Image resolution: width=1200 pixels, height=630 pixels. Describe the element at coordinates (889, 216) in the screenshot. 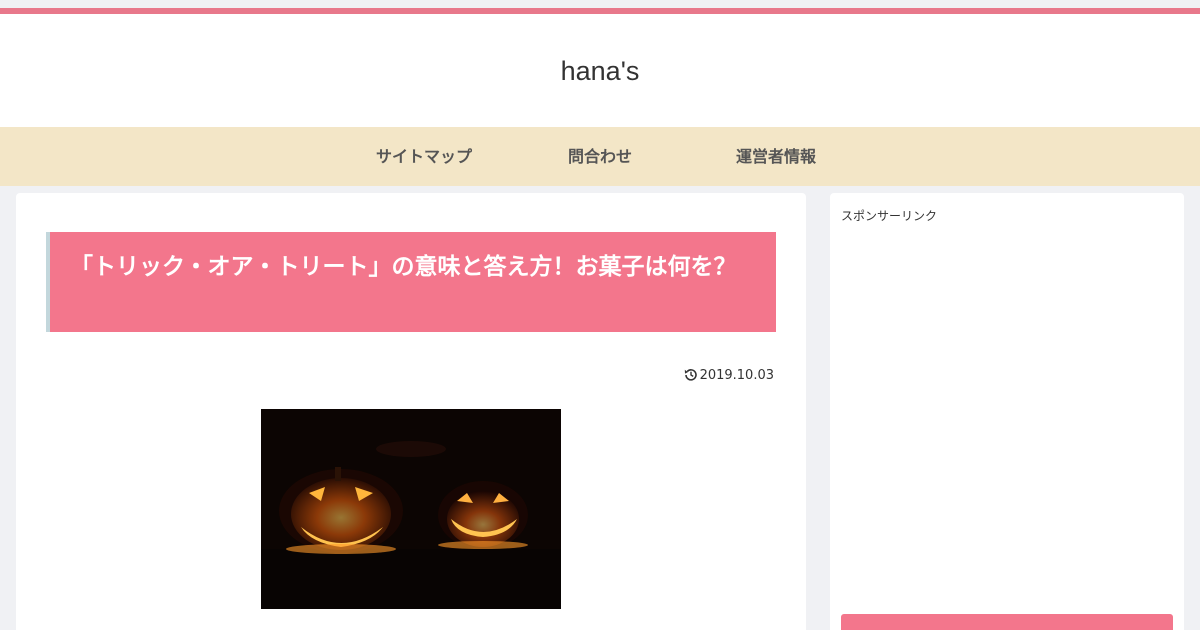

I see `sponsor-link-label: スポンサーリンク` at that location.